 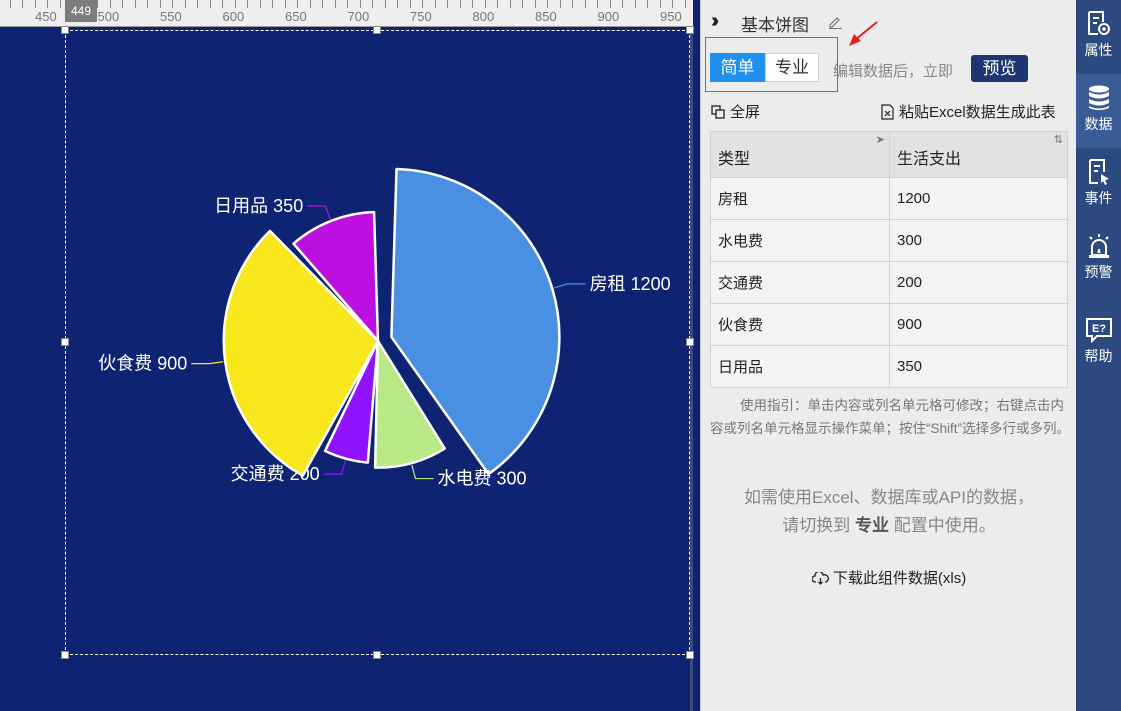 I want to click on sidebar-item-help: E? 帮助, so click(x=1098, y=343).